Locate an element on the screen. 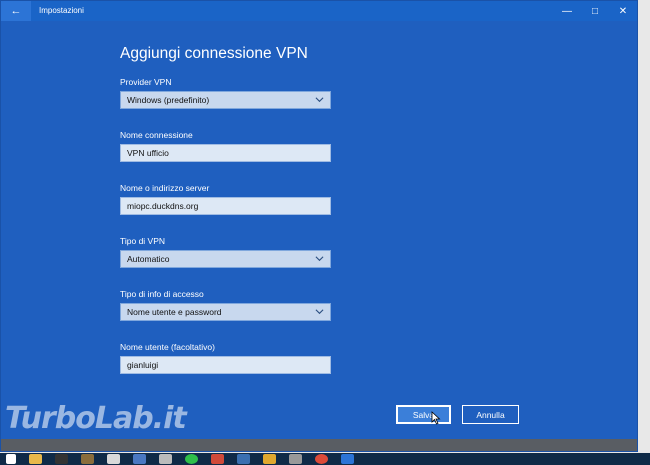 The image size is (650, 465). window-title: Impostazioni is located at coordinates (61, 10).